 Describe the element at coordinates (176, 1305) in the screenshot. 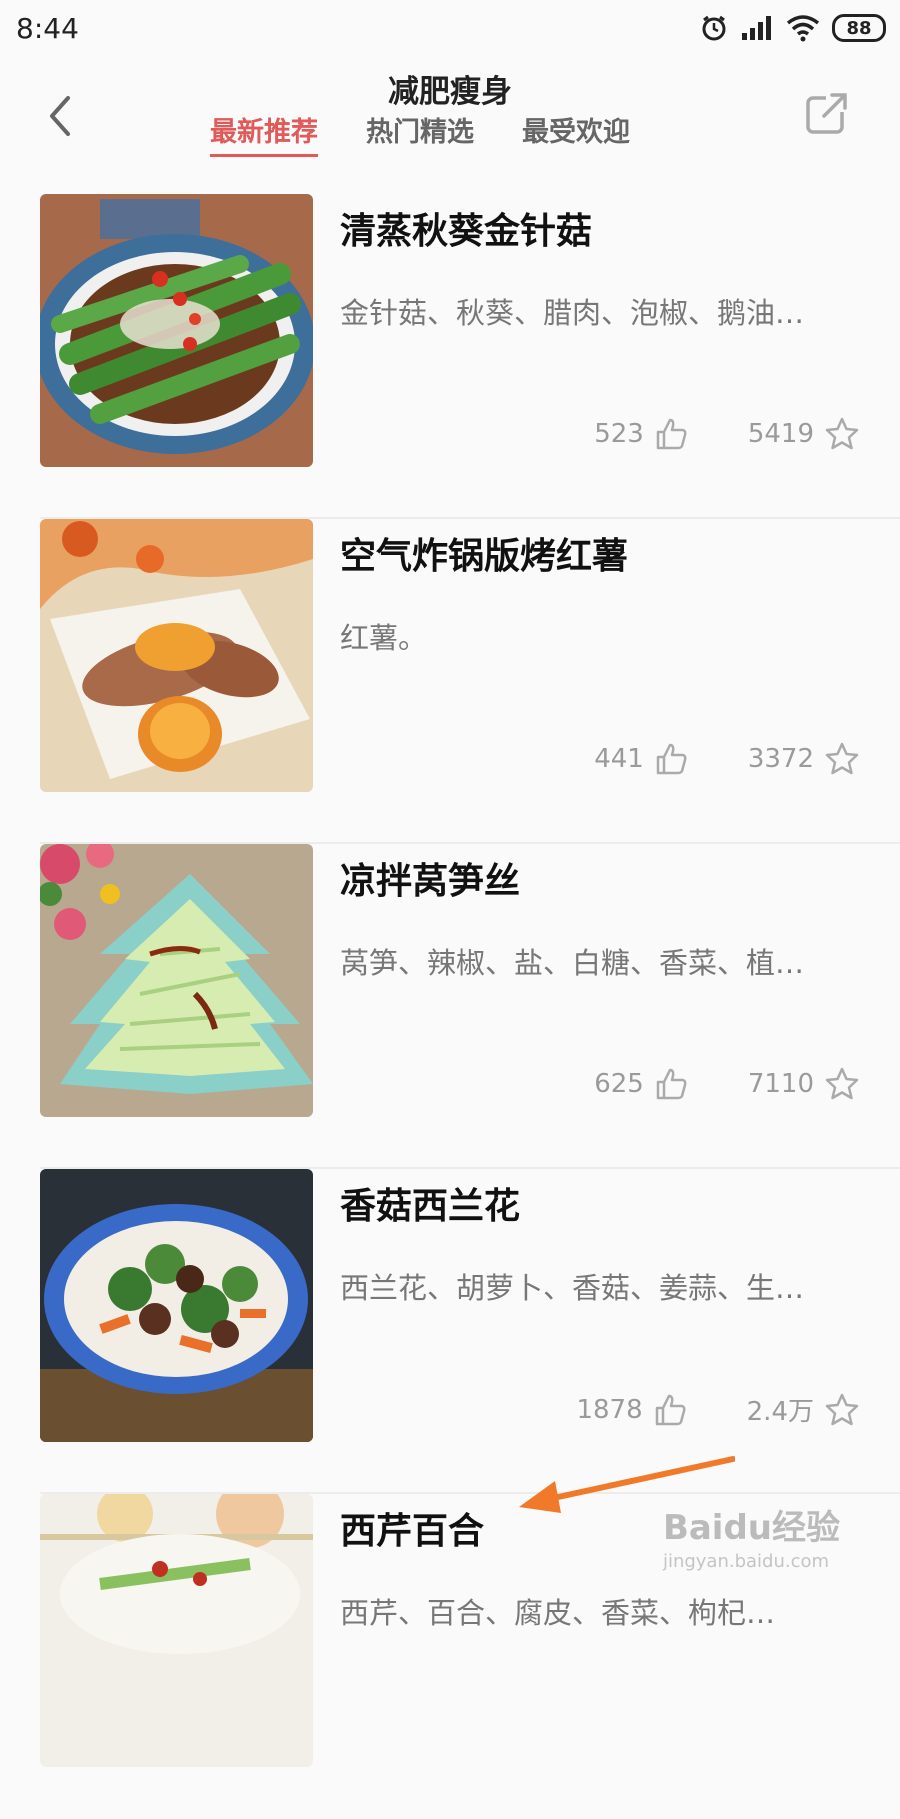

I see `recipe-photo-broccoli` at that location.